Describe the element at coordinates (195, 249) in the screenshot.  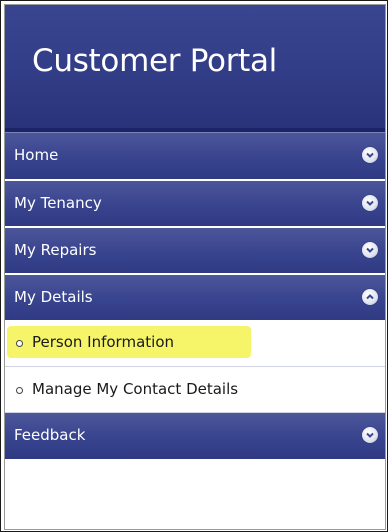
I see `menu-item-my-repairs: My Repairs` at that location.